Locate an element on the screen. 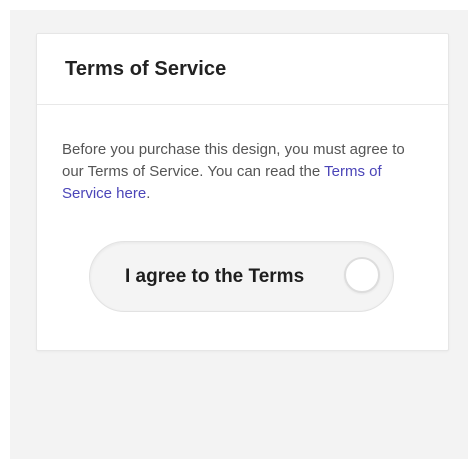 Image resolution: width=468 pixels, height=459 pixels. agree-terms-toggle: I agree to the Terms is located at coordinates (241, 276).